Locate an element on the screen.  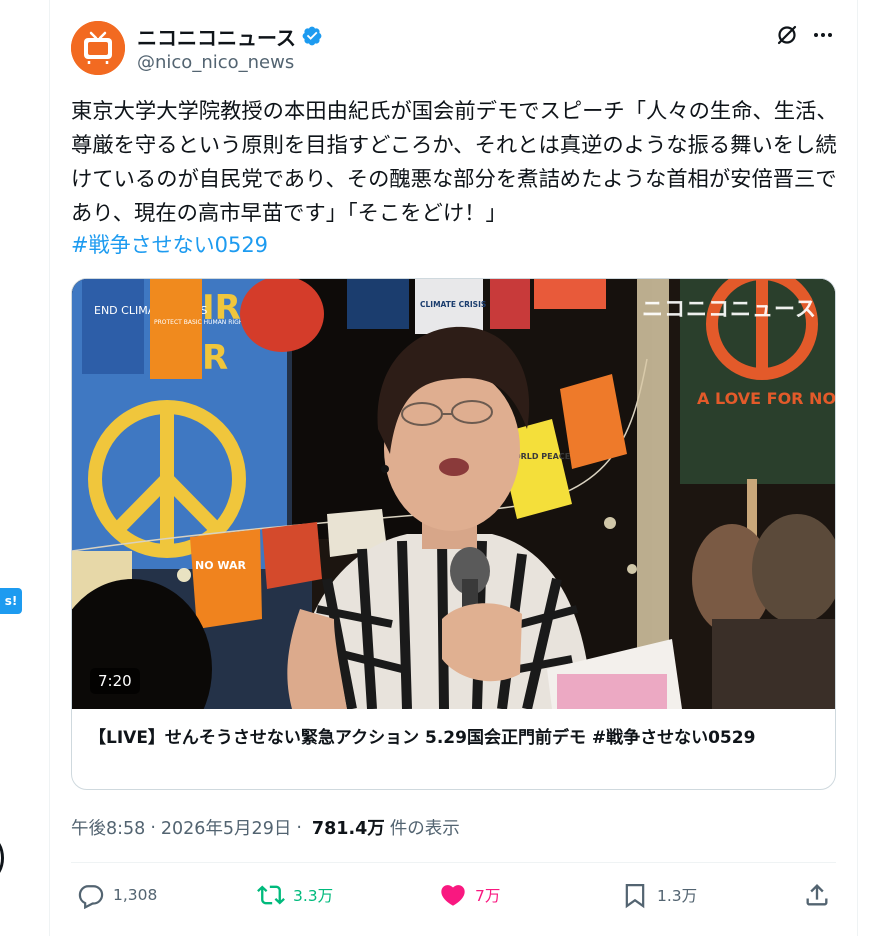
reply-icon is located at coordinates (91, 897).